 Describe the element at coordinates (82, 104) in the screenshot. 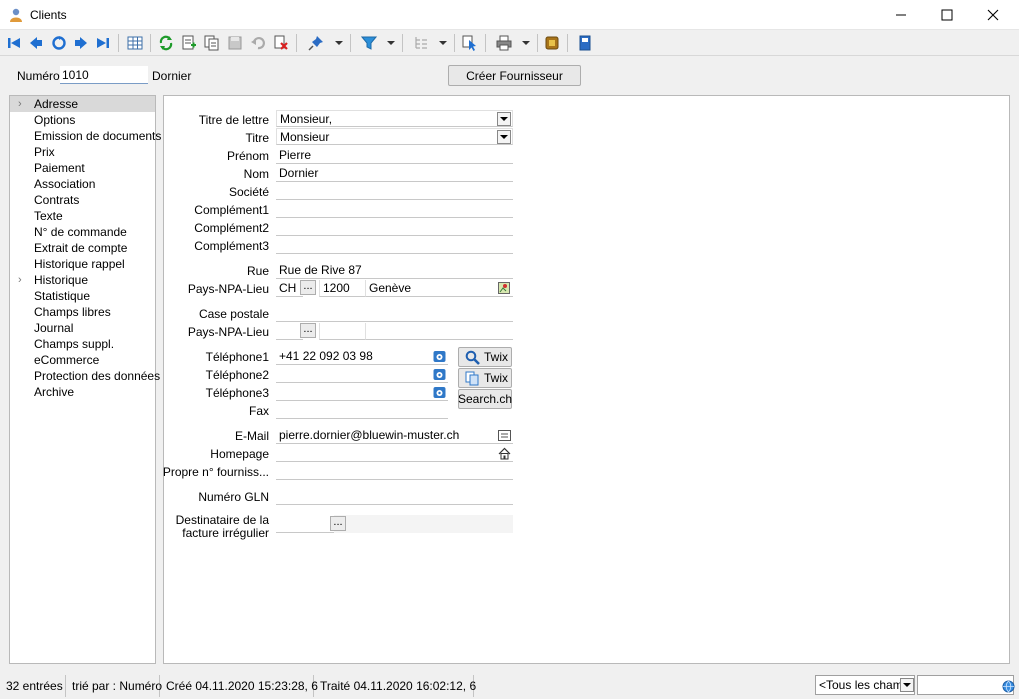

I see `sidebar-item: › Adresse` at that location.